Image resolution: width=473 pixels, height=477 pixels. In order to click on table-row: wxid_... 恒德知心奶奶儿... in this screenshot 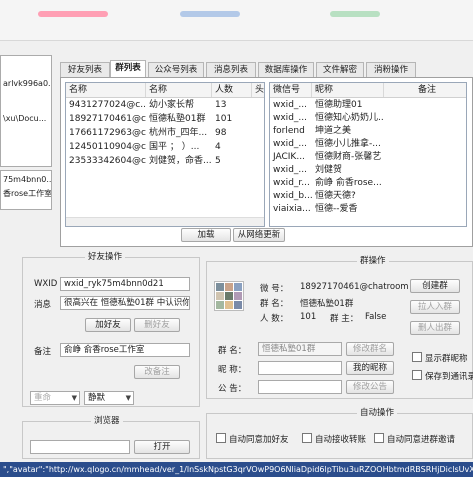, I will do `click(368, 118)`.